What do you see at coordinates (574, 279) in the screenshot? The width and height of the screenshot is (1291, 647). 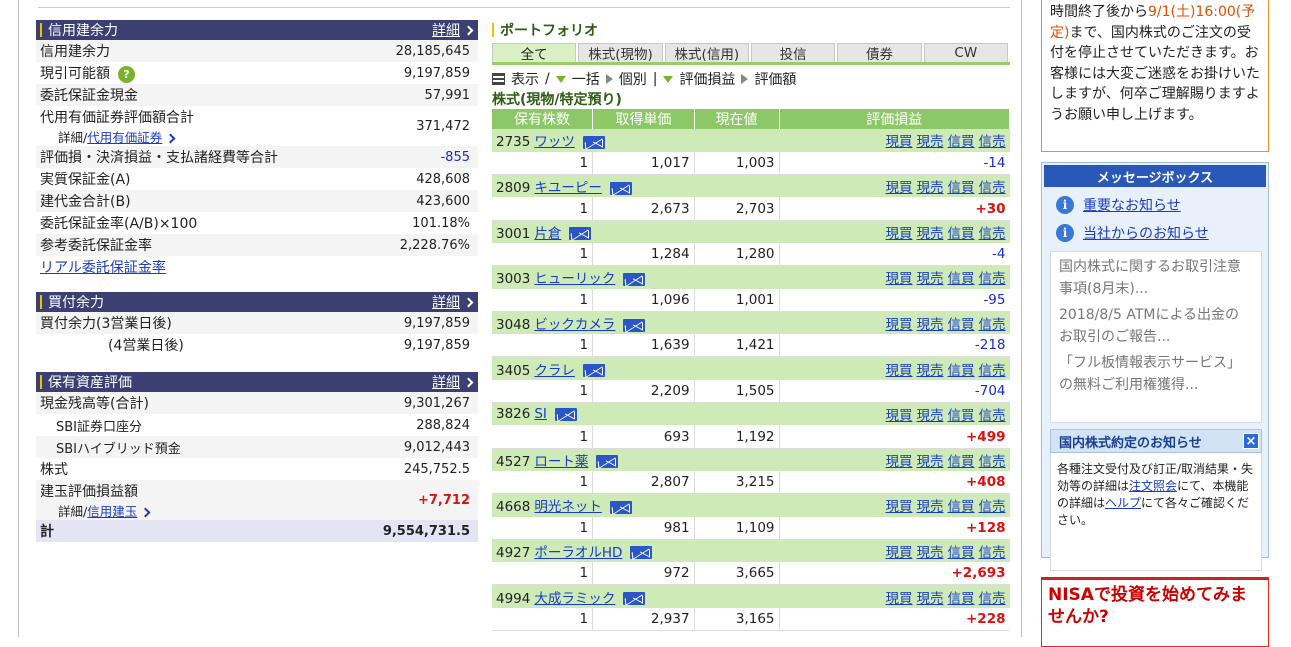 I see `stock-name-link: ヒューリック` at bounding box center [574, 279].